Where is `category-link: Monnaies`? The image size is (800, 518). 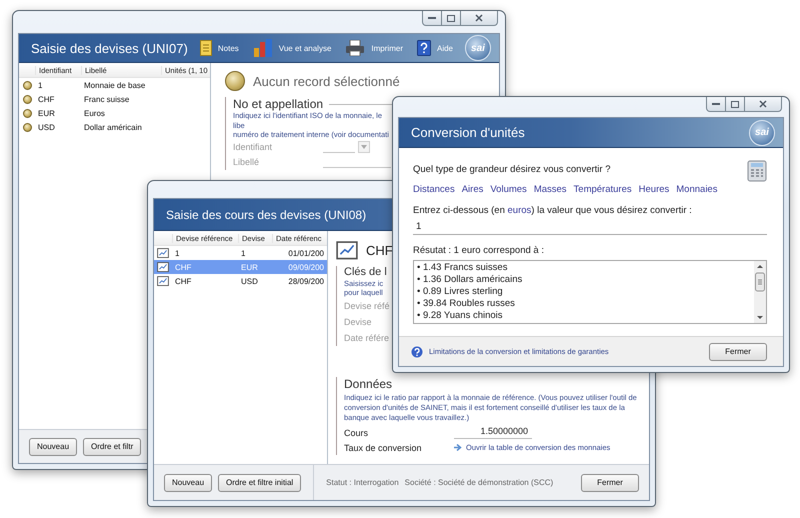 category-link: Monnaies is located at coordinates (697, 189).